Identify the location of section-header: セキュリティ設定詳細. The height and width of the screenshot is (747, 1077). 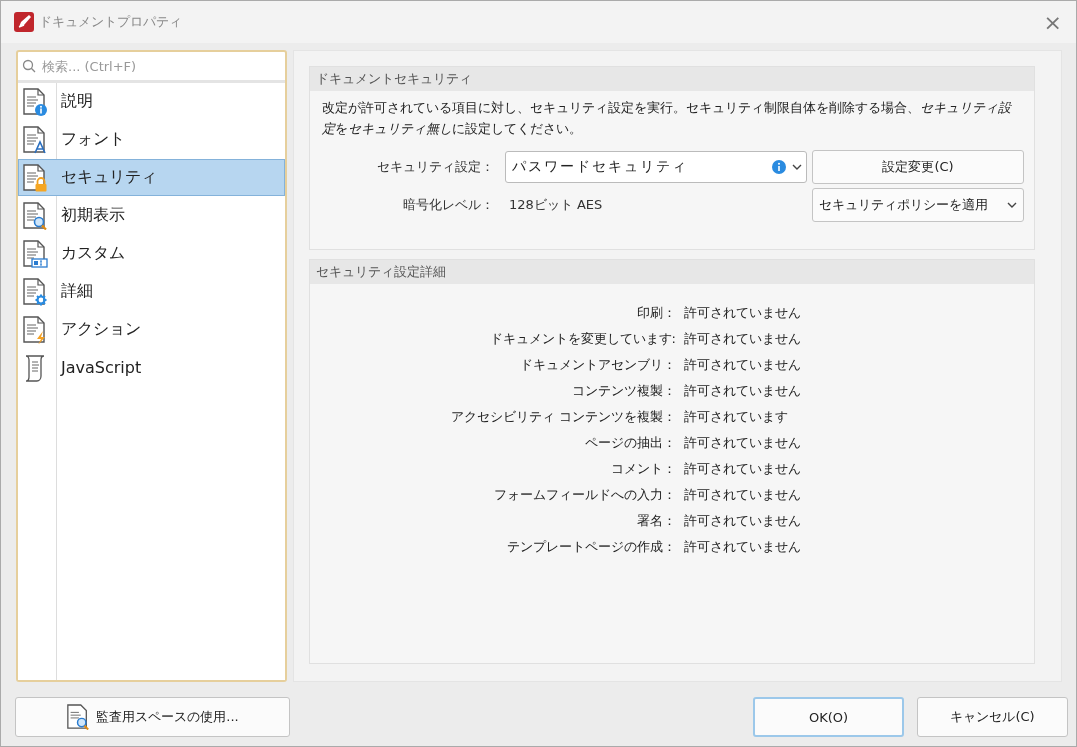
(672, 272).